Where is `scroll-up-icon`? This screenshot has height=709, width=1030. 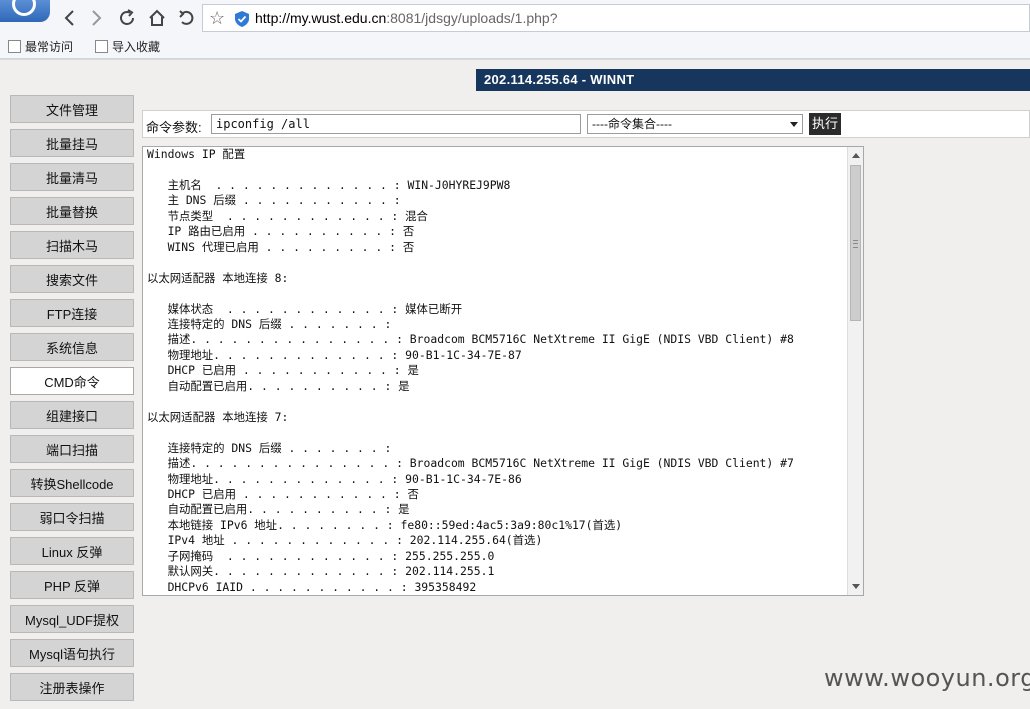 scroll-up-icon is located at coordinates (856, 155).